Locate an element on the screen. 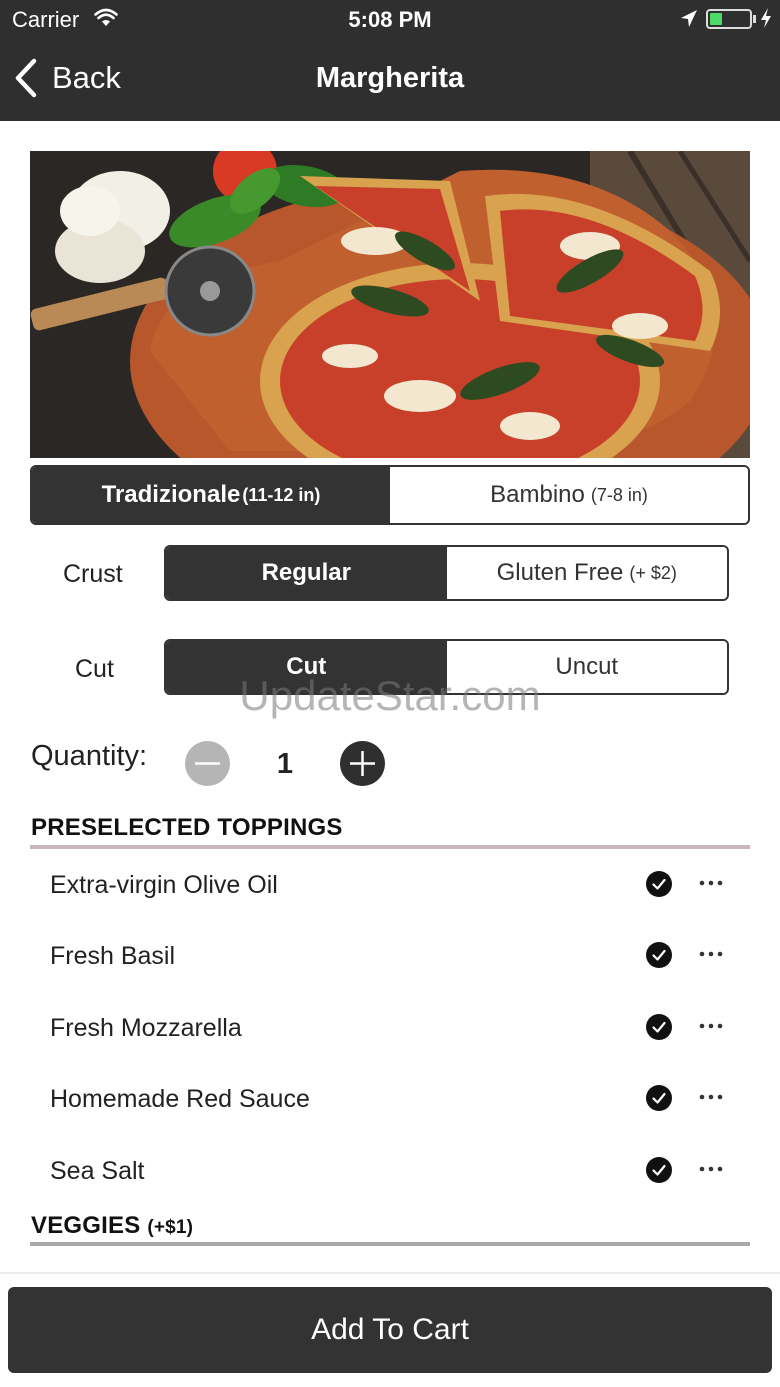 The height and width of the screenshot is (1387, 780). size-option-label: Bambino is located at coordinates (537, 494).